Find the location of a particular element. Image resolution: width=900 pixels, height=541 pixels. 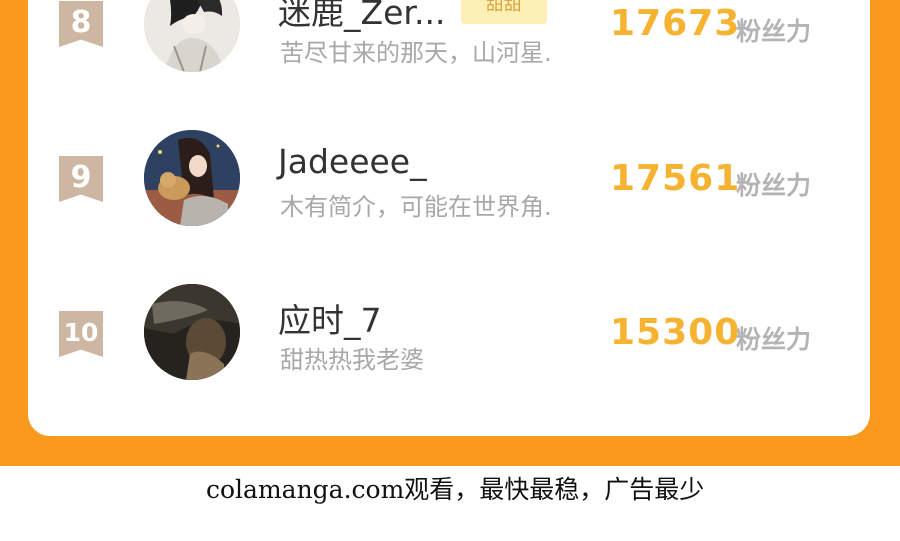

user-bio: 苦尽甘来的那天，山河星. is located at coordinates (416, 53).